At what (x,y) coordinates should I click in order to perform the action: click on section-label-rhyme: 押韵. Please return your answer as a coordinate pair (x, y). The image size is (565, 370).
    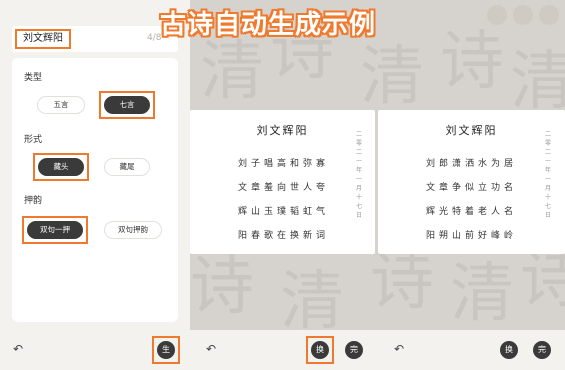
    Looking at the image, I should click on (33, 201).